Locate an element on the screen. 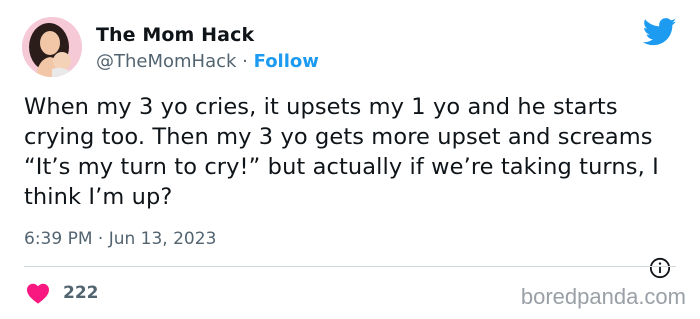  follow-link: Follow is located at coordinates (286, 61).